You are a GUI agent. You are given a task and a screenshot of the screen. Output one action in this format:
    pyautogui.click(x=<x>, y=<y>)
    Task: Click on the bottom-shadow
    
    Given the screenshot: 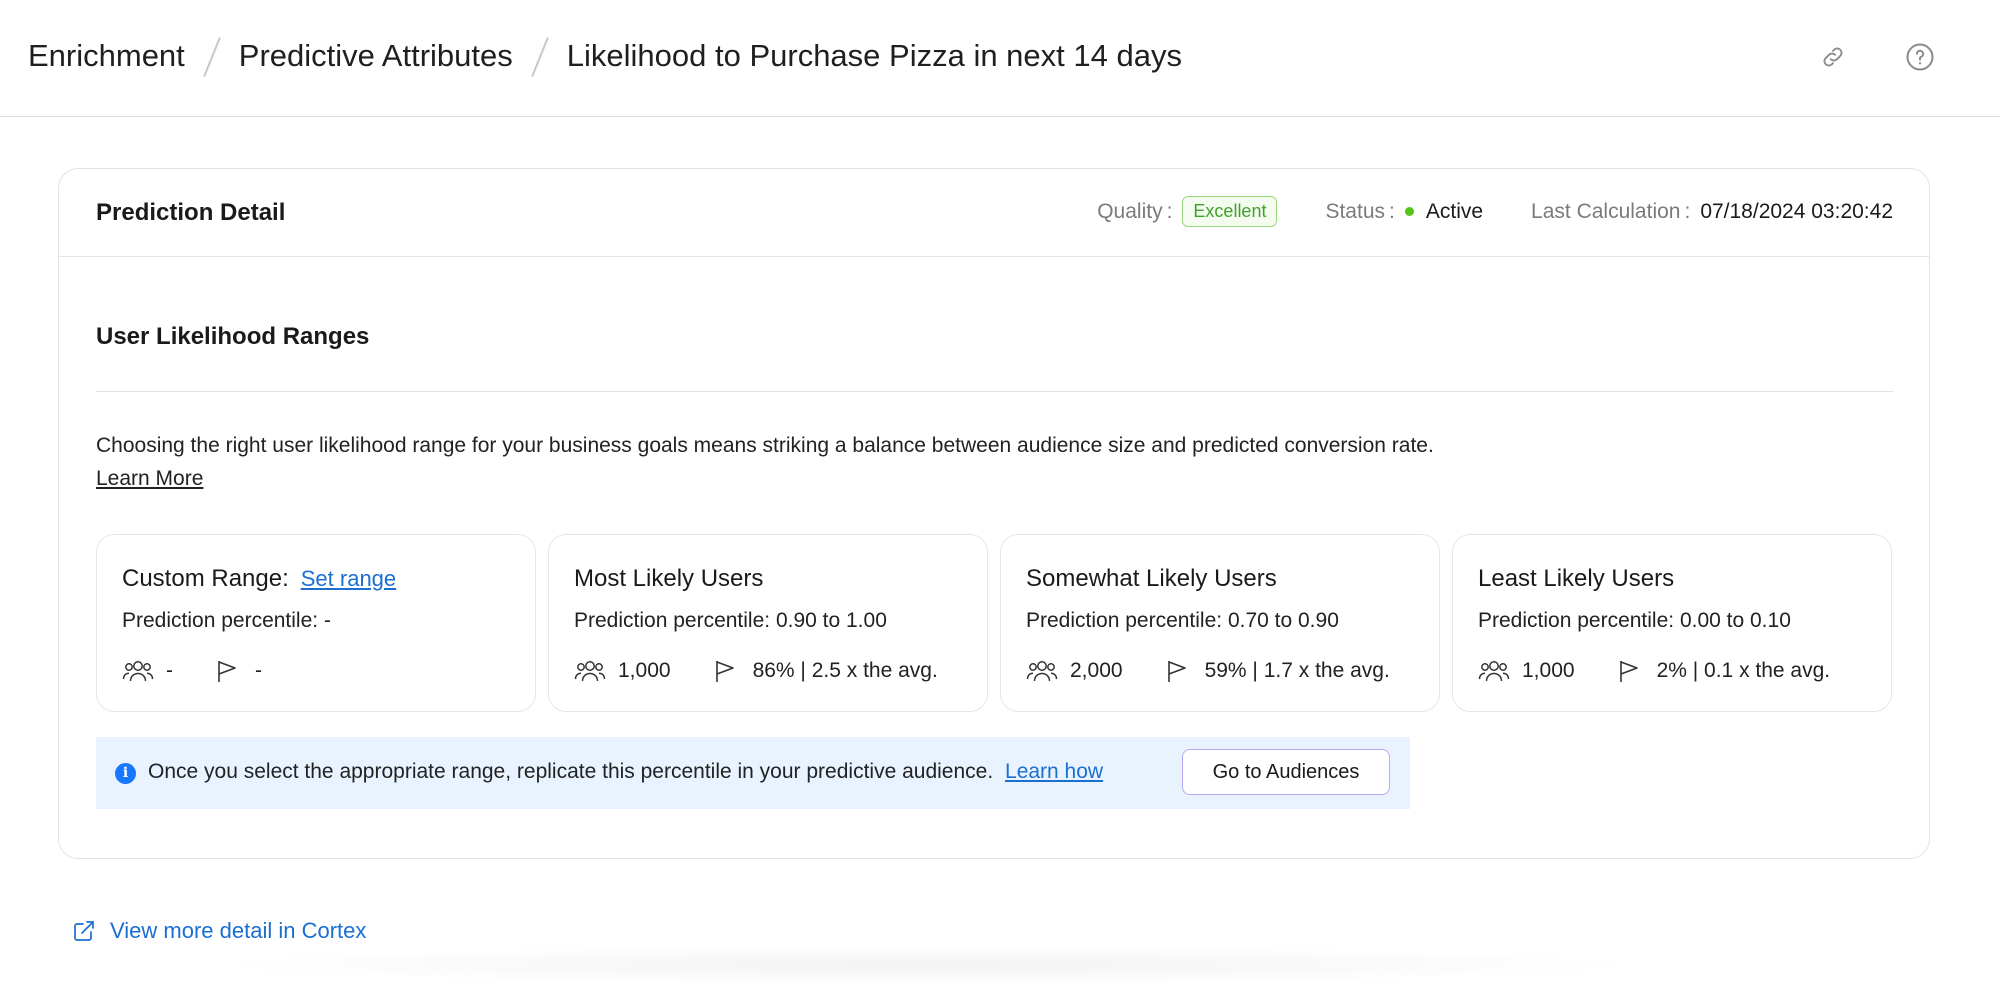 What is the action you would take?
    pyautogui.click(x=925, y=965)
    